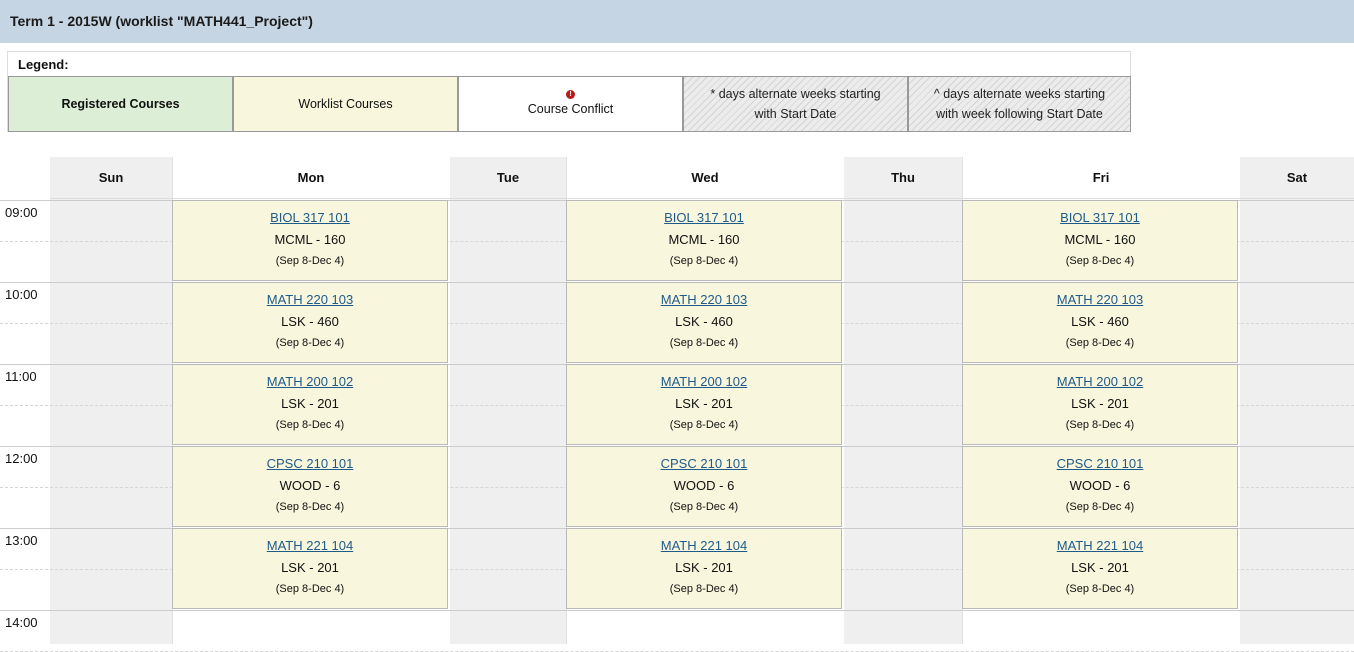 This screenshot has width=1354, height=652. What do you see at coordinates (25, 400) in the screenshot?
I see `time-gutter` at bounding box center [25, 400].